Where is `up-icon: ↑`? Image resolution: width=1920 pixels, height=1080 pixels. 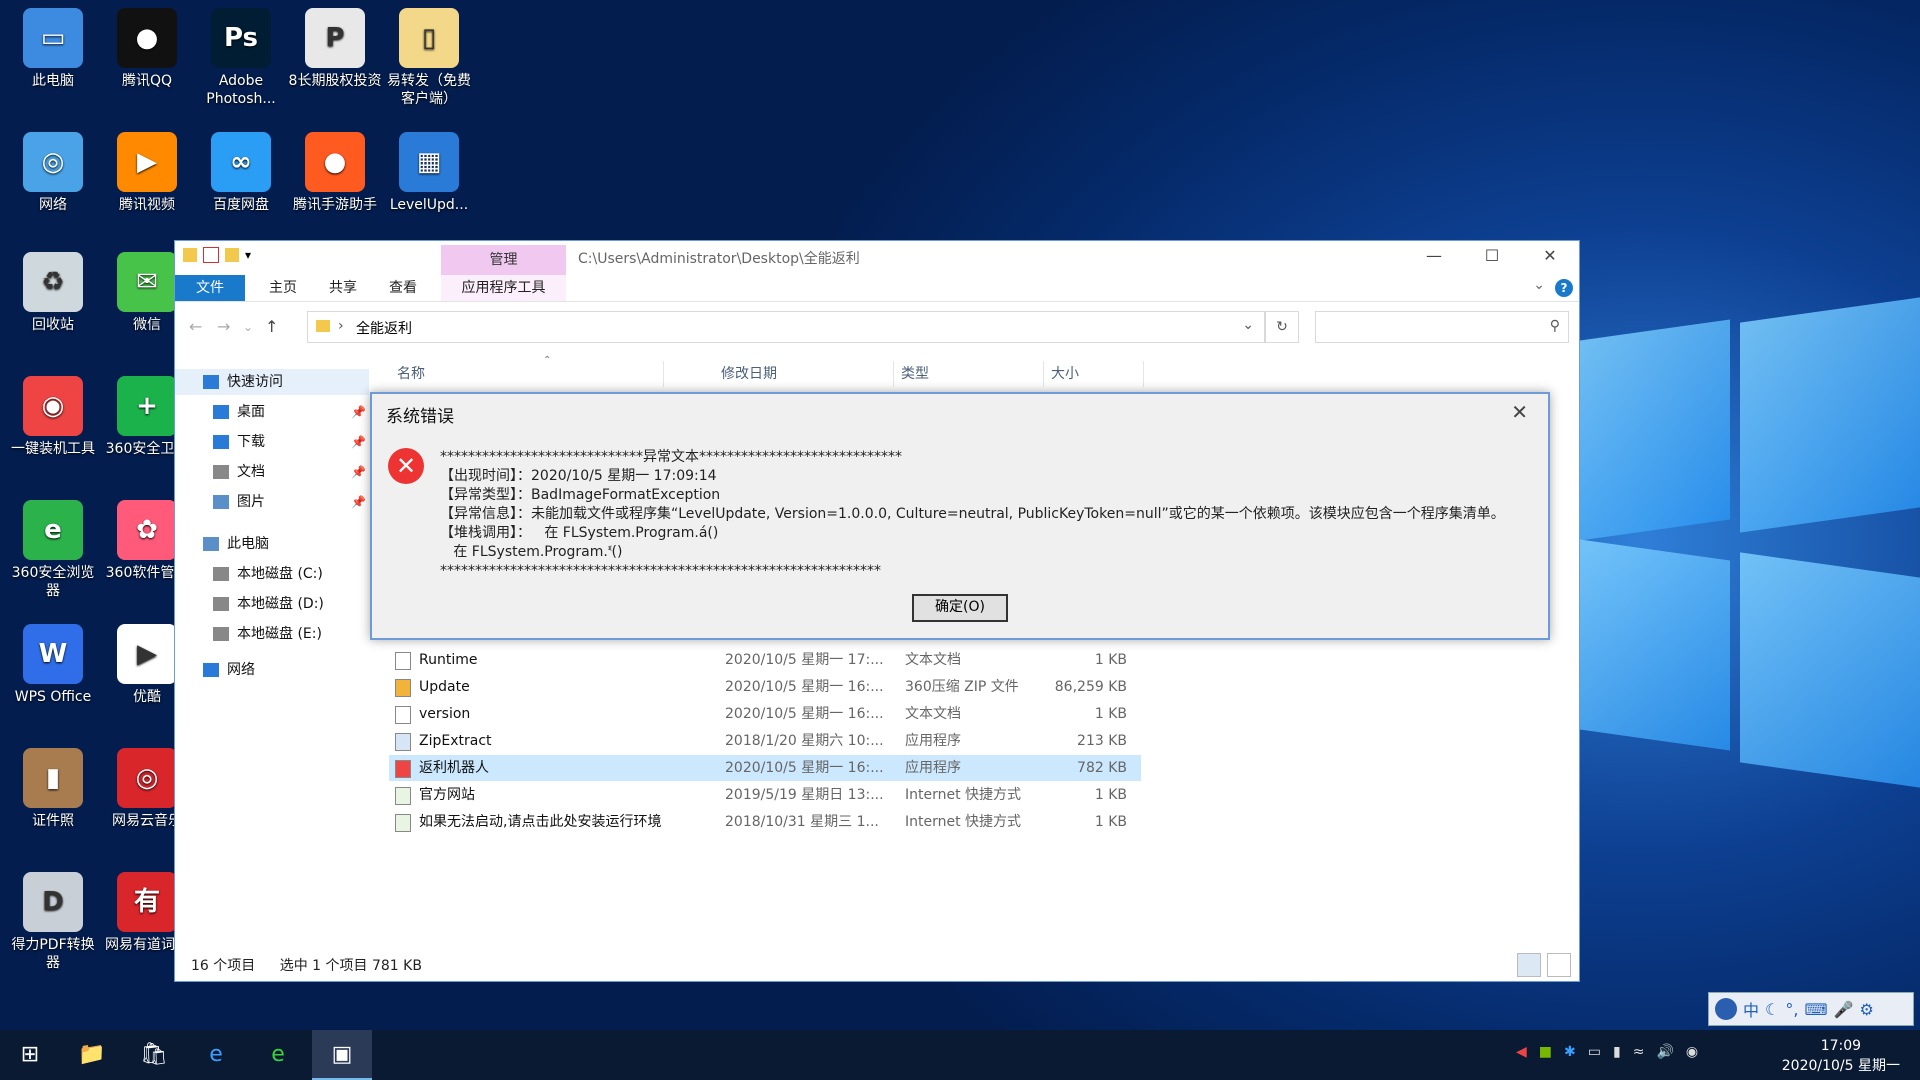 up-icon: ↑ is located at coordinates (271, 326).